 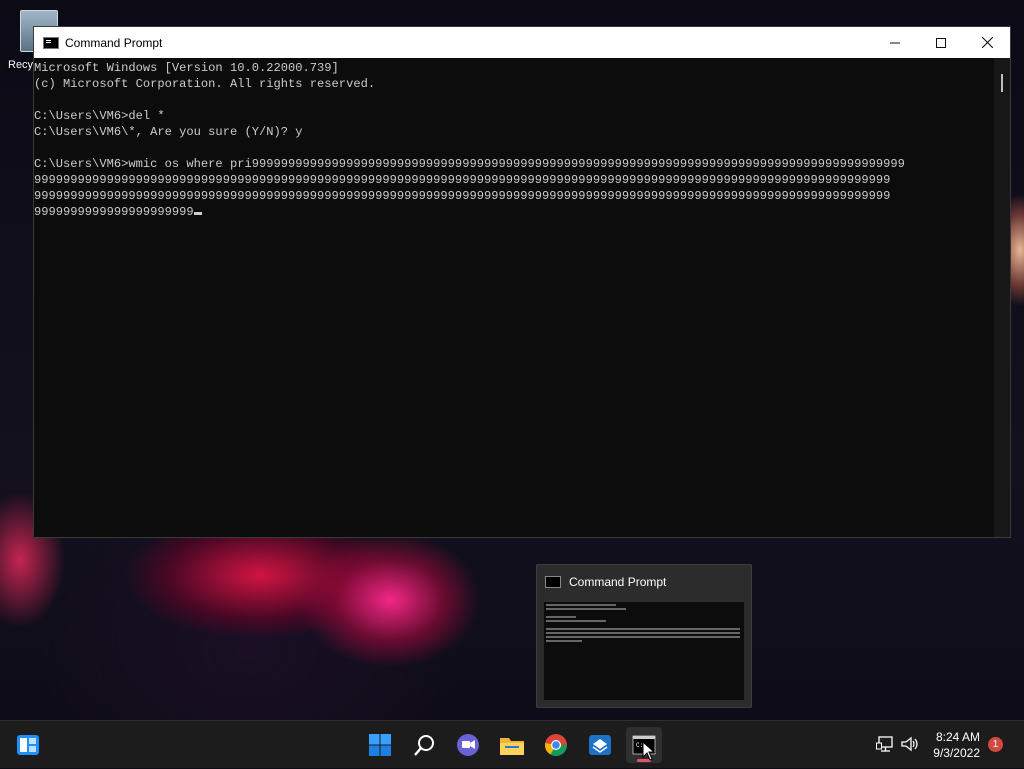 I want to click on teams-chat-icon, so click(x=468, y=745).